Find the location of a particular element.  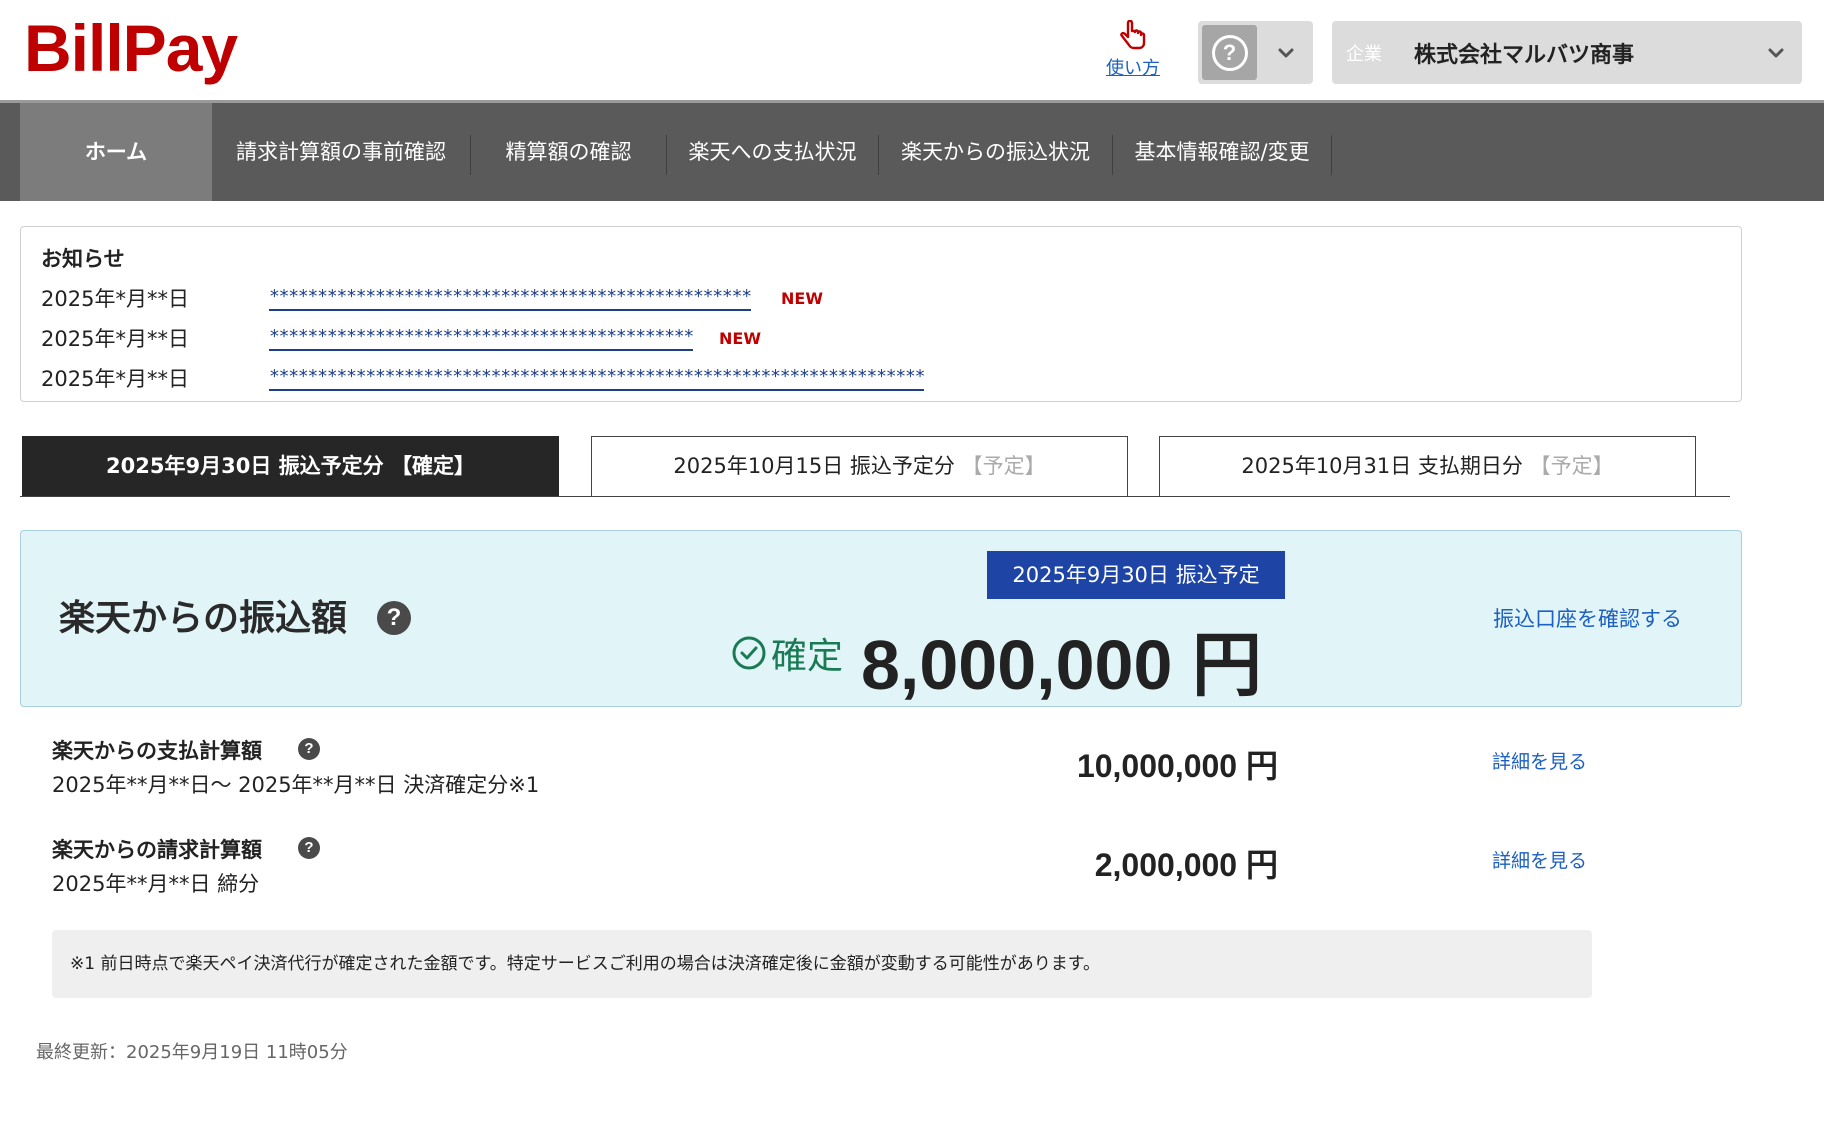

nav-billing-preview: 請求計算額の事前確認 is located at coordinates (341, 152).